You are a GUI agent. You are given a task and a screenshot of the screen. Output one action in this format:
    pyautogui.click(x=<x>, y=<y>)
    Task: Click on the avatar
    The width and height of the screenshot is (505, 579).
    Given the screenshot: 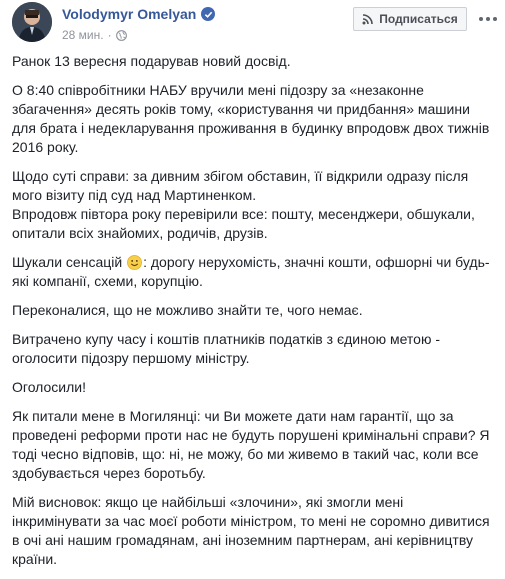 What is the action you would take?
    pyautogui.click(x=32, y=22)
    